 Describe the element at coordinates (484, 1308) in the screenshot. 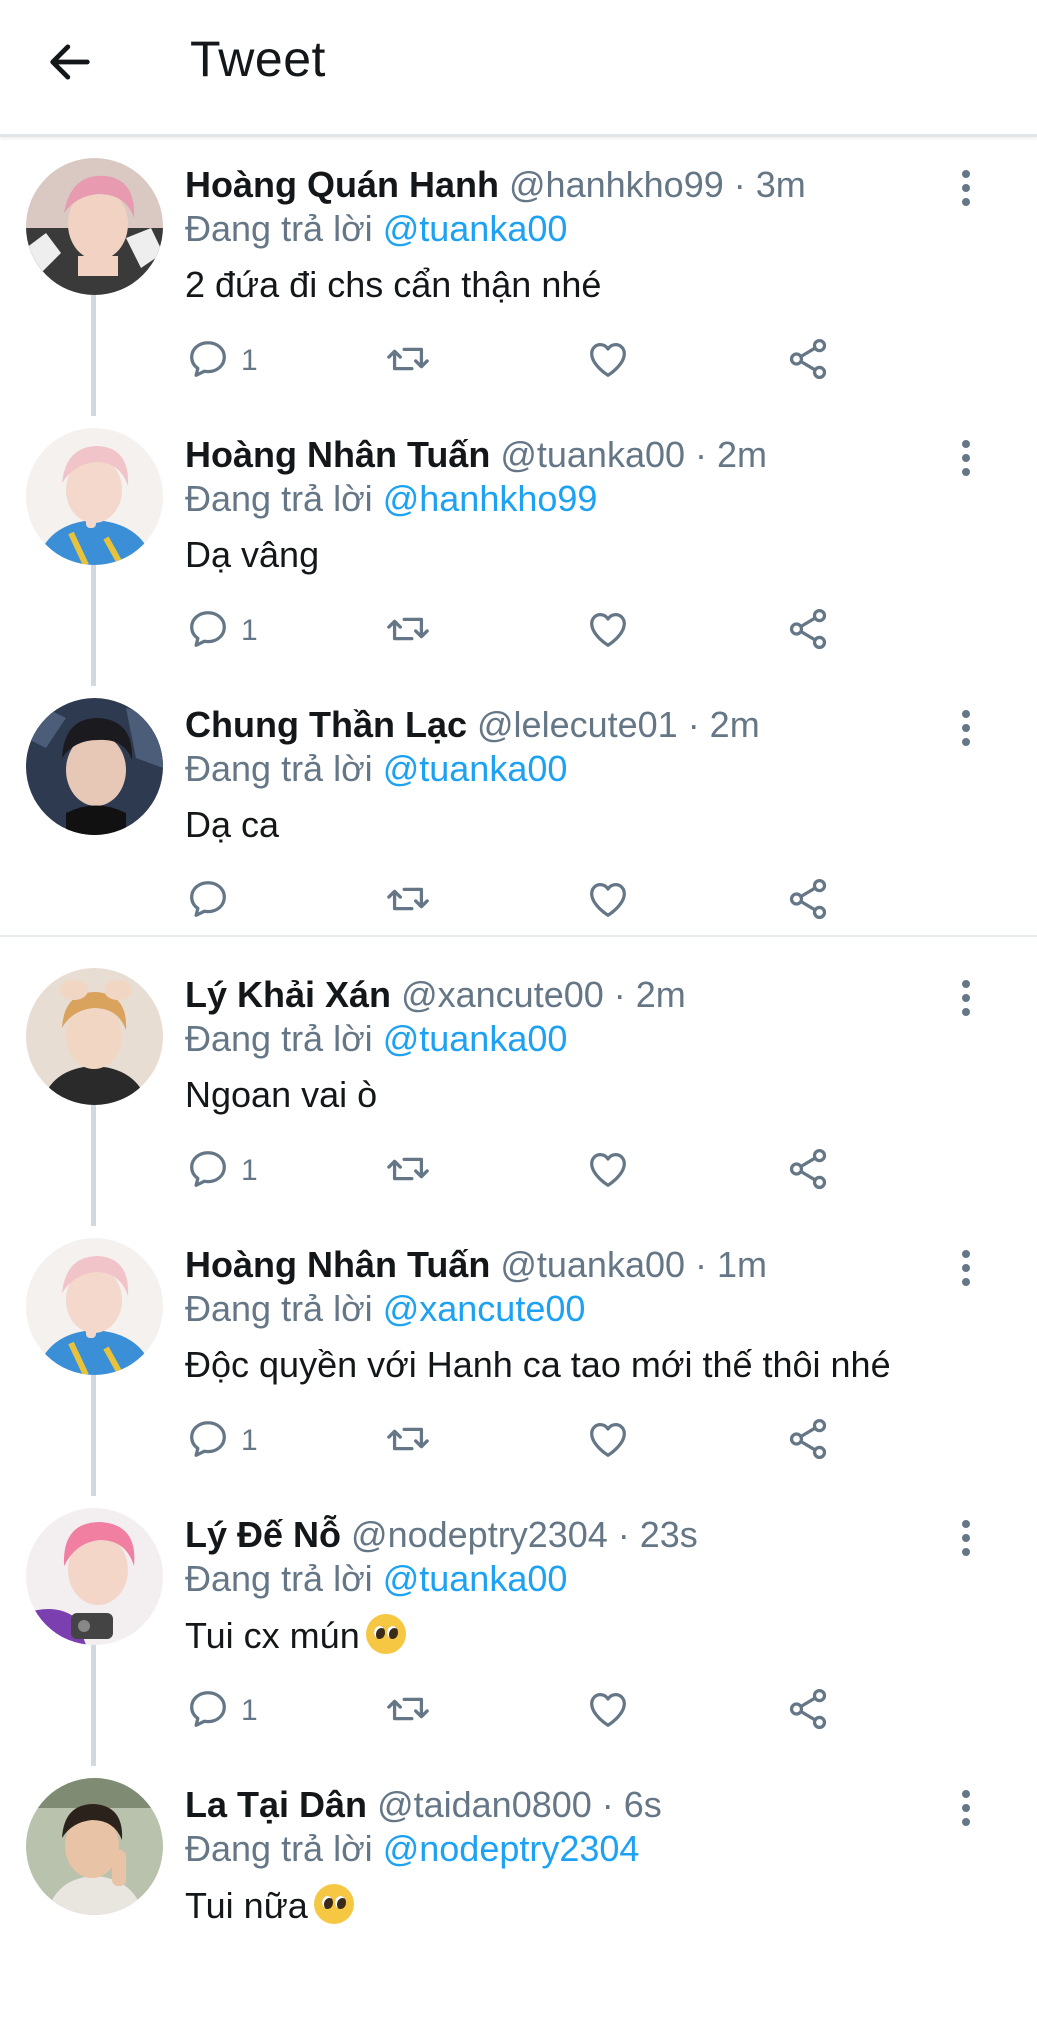

I see `reply-mention-link: @xancute00` at that location.